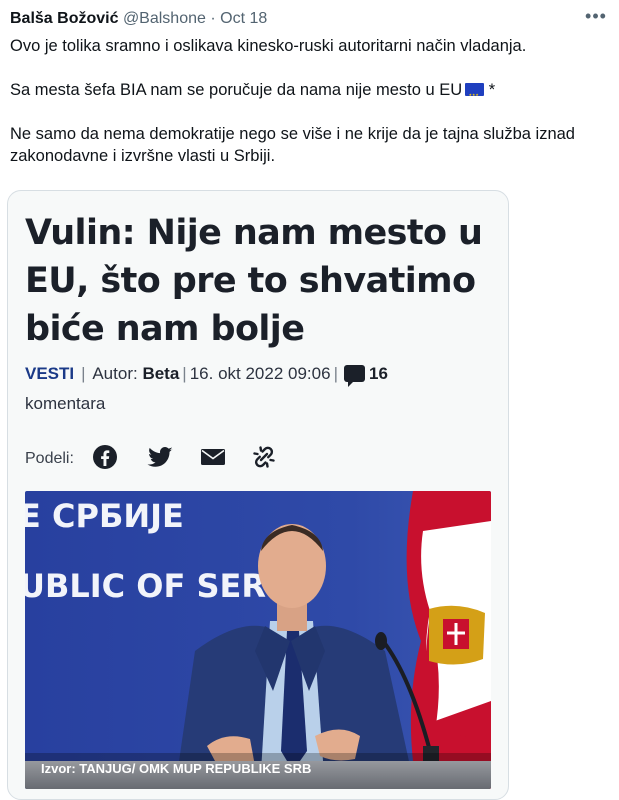 The height and width of the screenshot is (800, 619). Describe the element at coordinates (354, 376) in the screenshot. I see `comment-icon` at that location.